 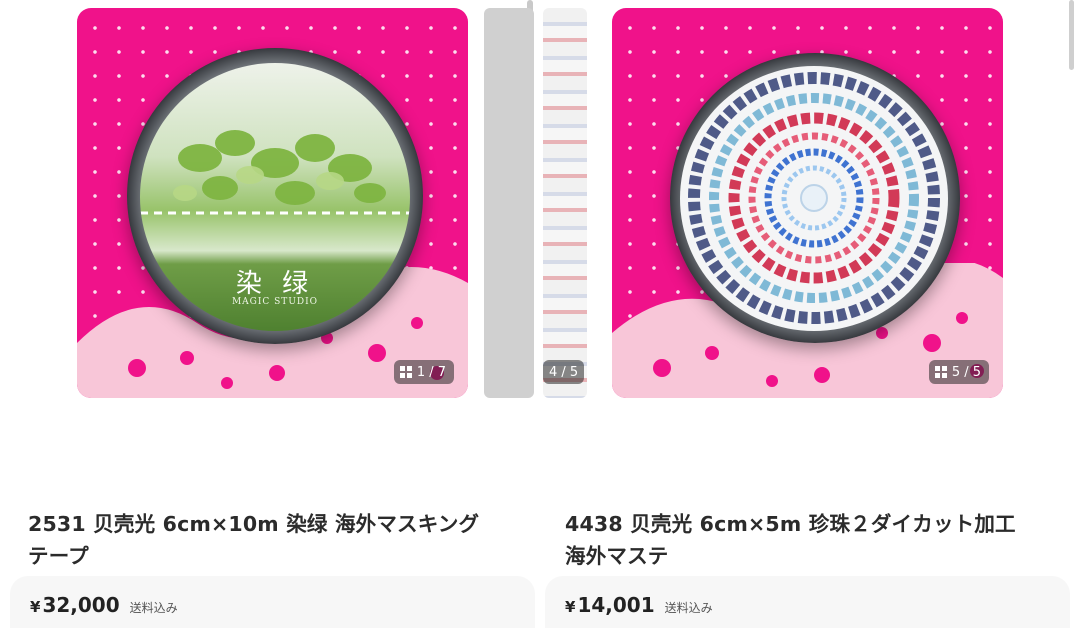 What do you see at coordinates (814, 198) in the screenshot?
I see `tape-design` at bounding box center [814, 198].